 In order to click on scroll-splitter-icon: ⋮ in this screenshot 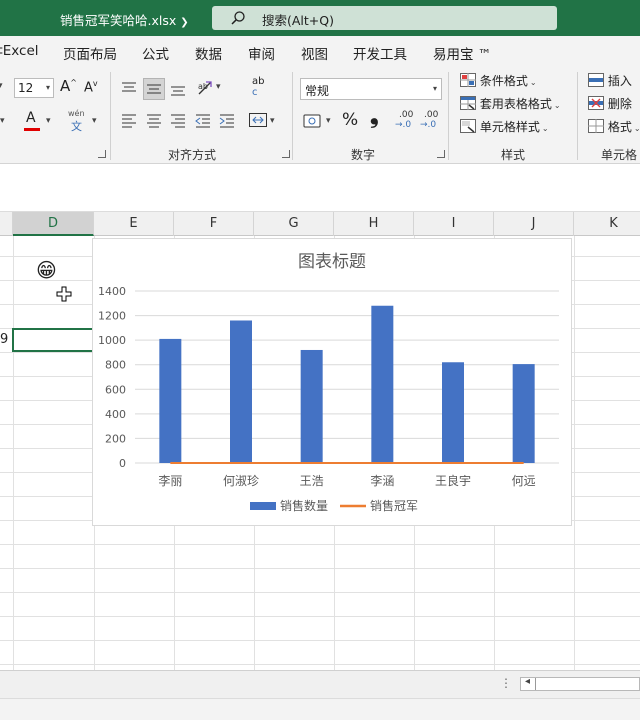, I will do `click(506, 683)`.